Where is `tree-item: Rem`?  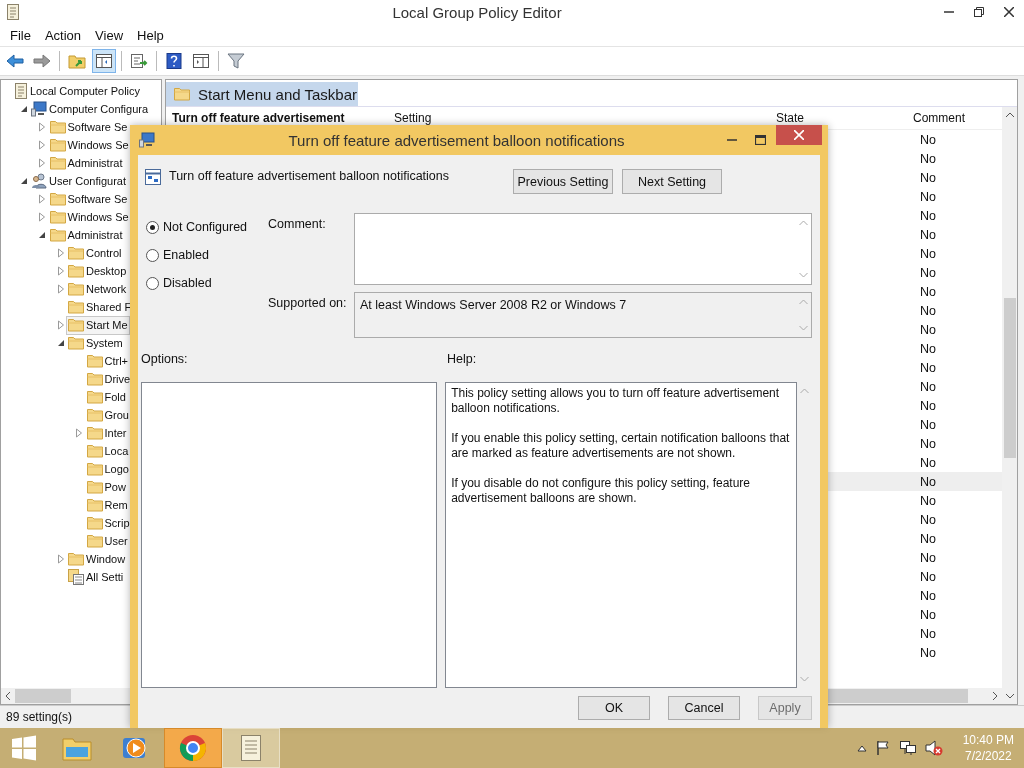
tree-item: Rem is located at coordinates (107, 505).